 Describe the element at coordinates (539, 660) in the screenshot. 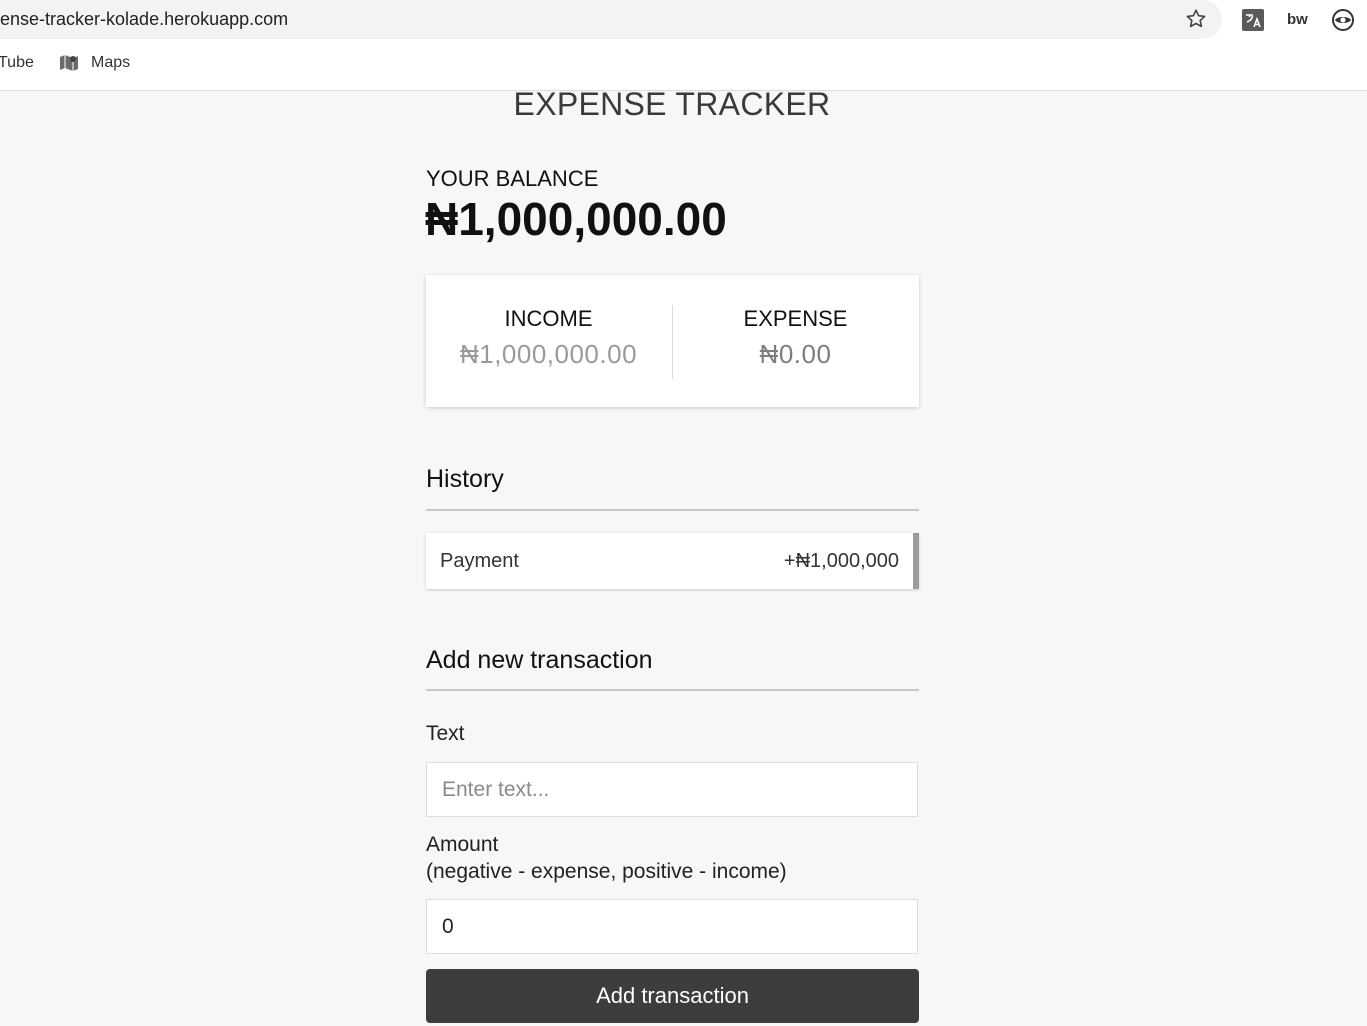

I see `add-transaction-title: Add new transaction` at that location.